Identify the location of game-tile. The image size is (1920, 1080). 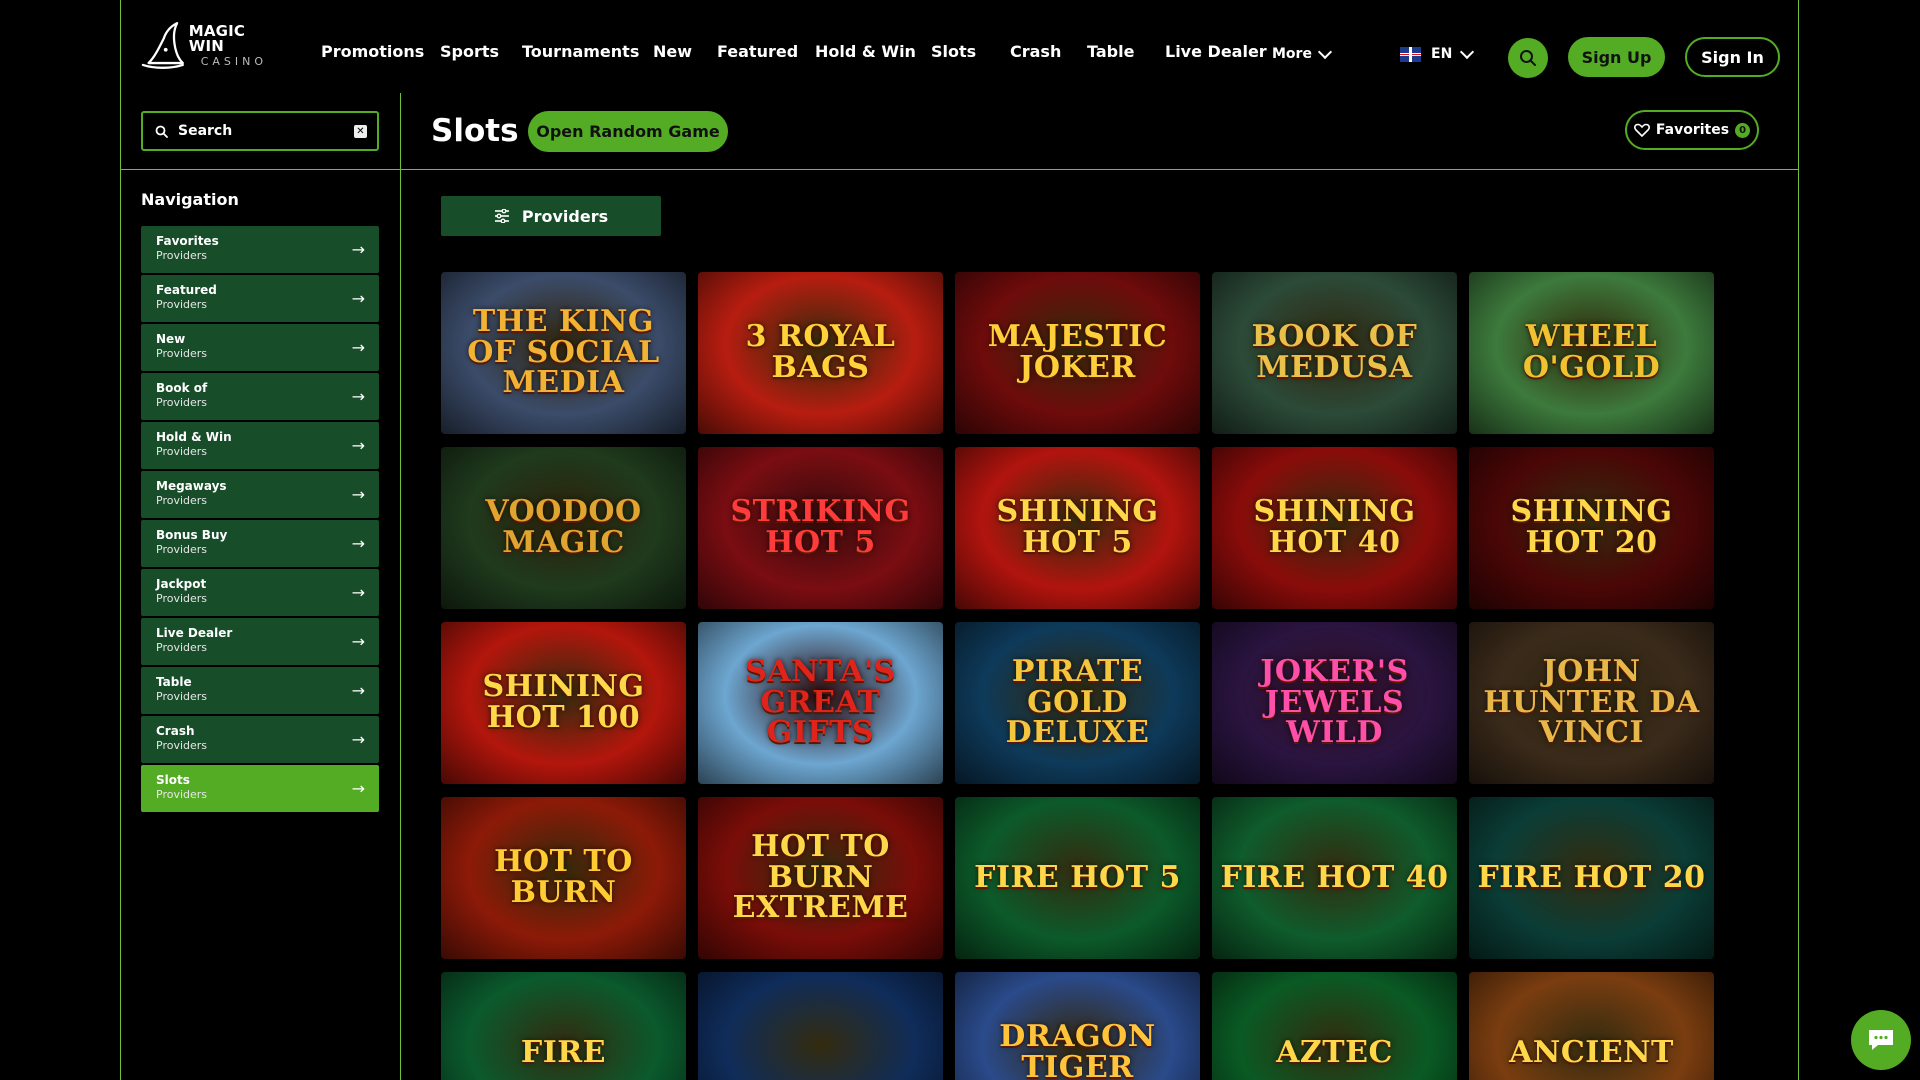
(820, 1026).